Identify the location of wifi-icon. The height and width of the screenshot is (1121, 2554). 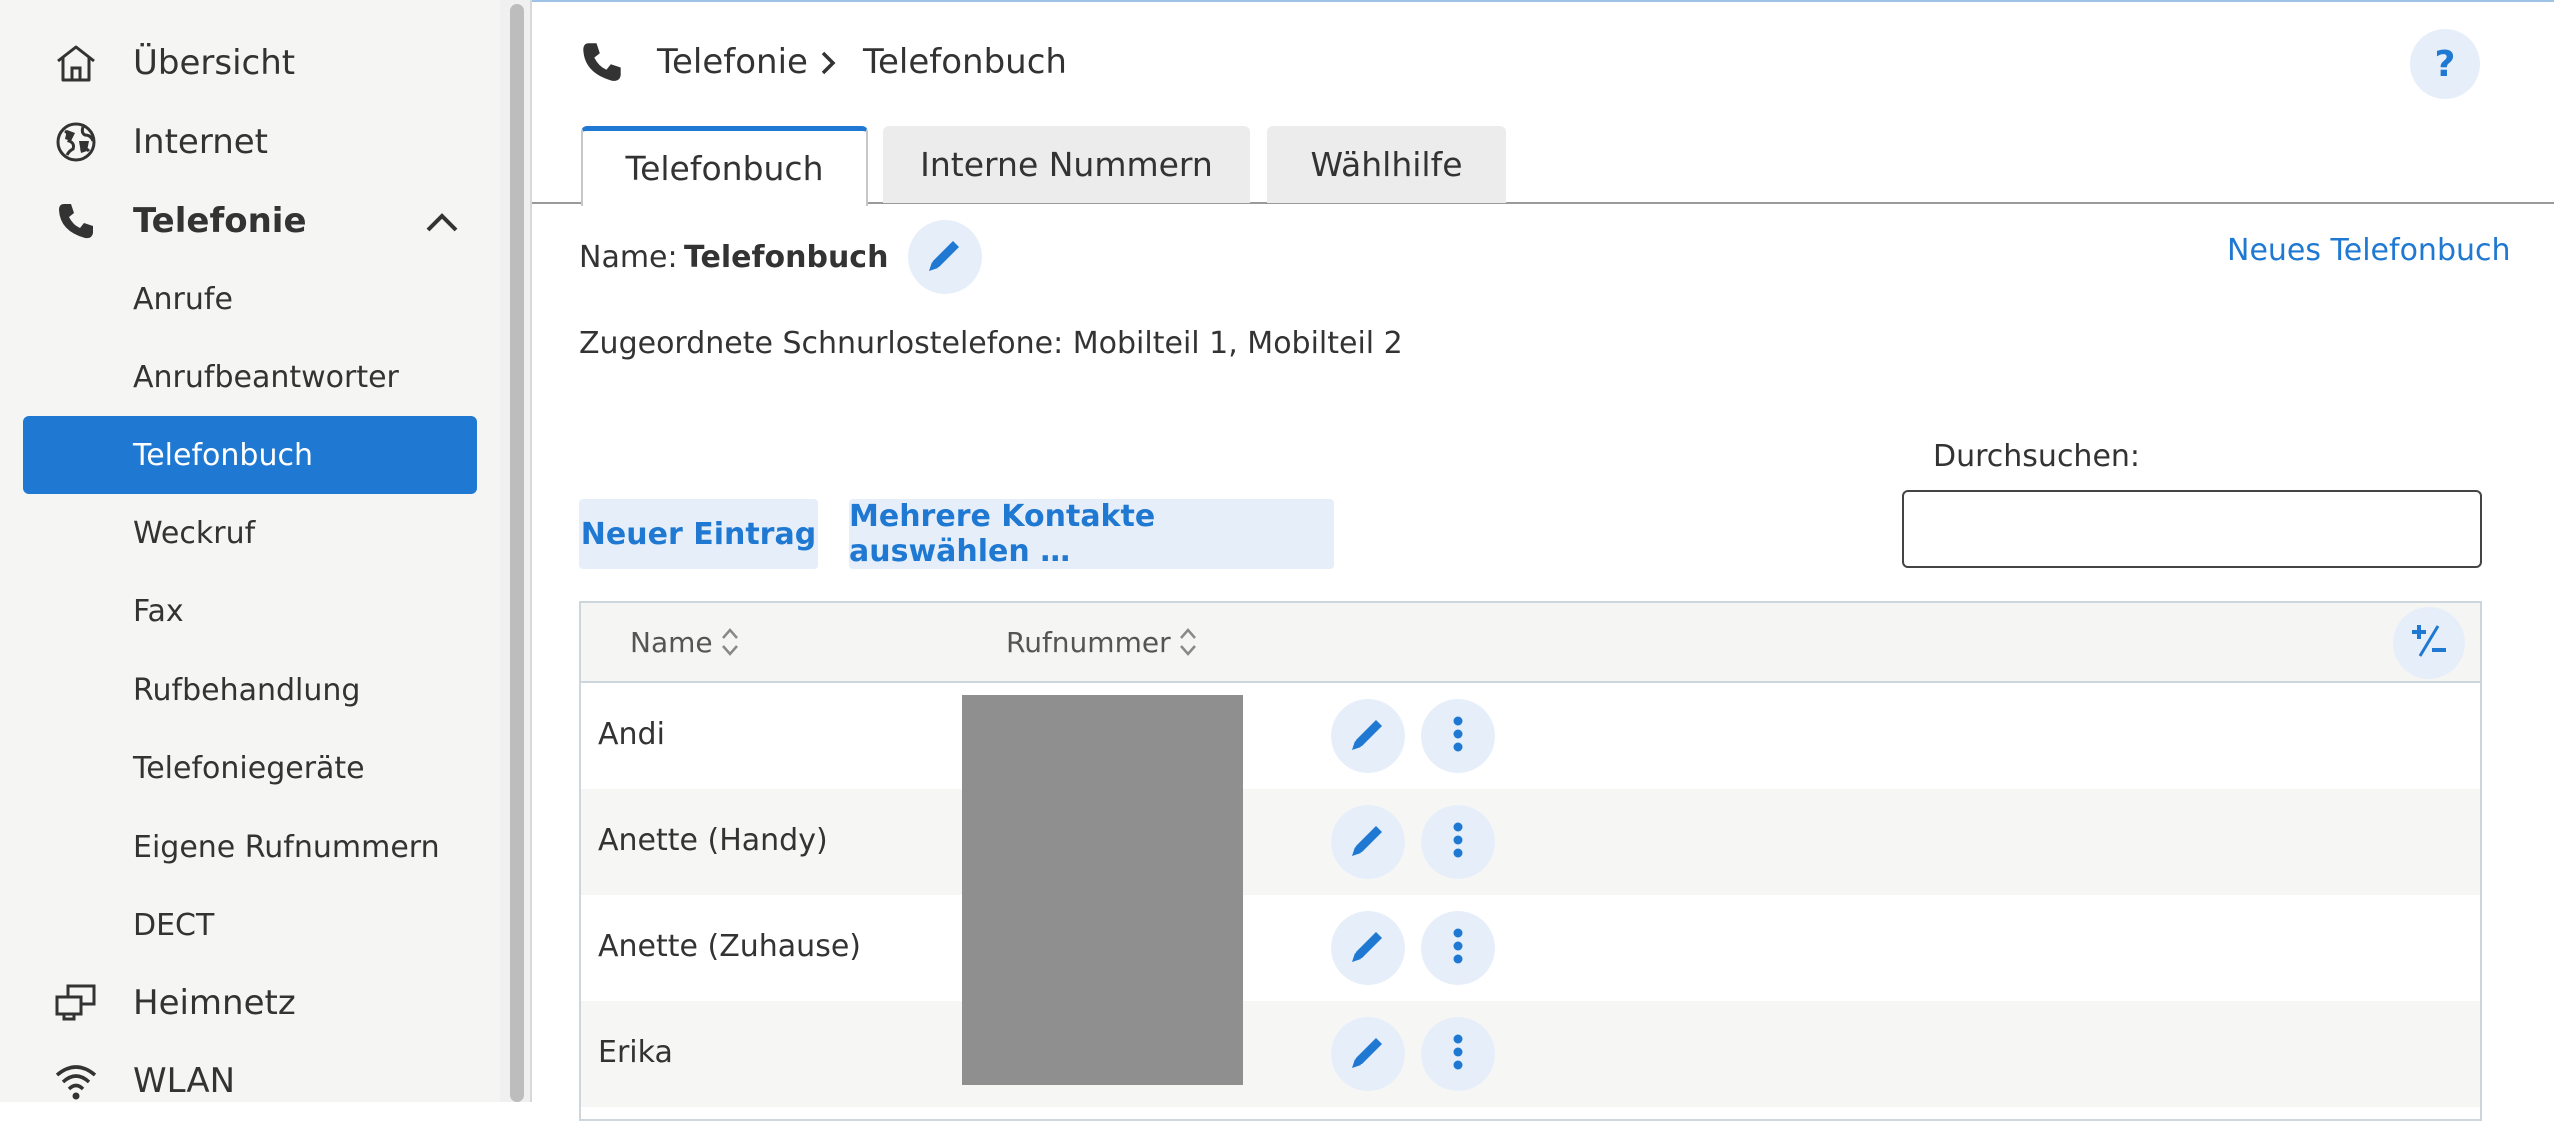
(76, 1081).